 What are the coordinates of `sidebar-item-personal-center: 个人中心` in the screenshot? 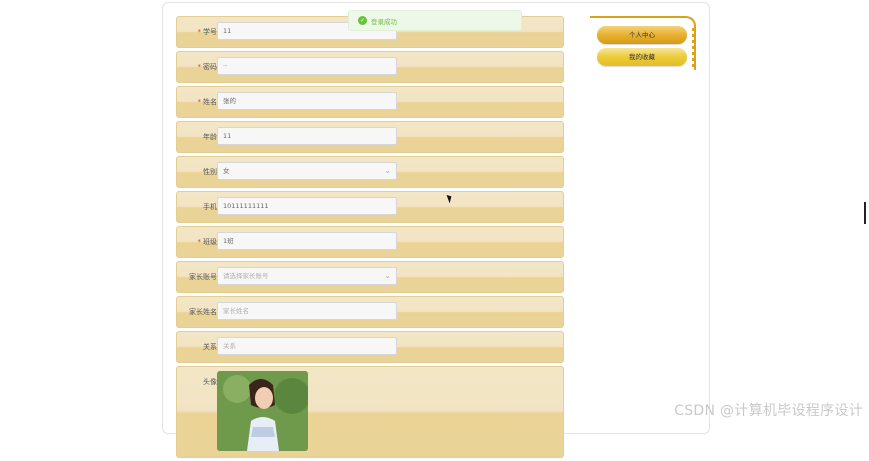 It's located at (642, 35).